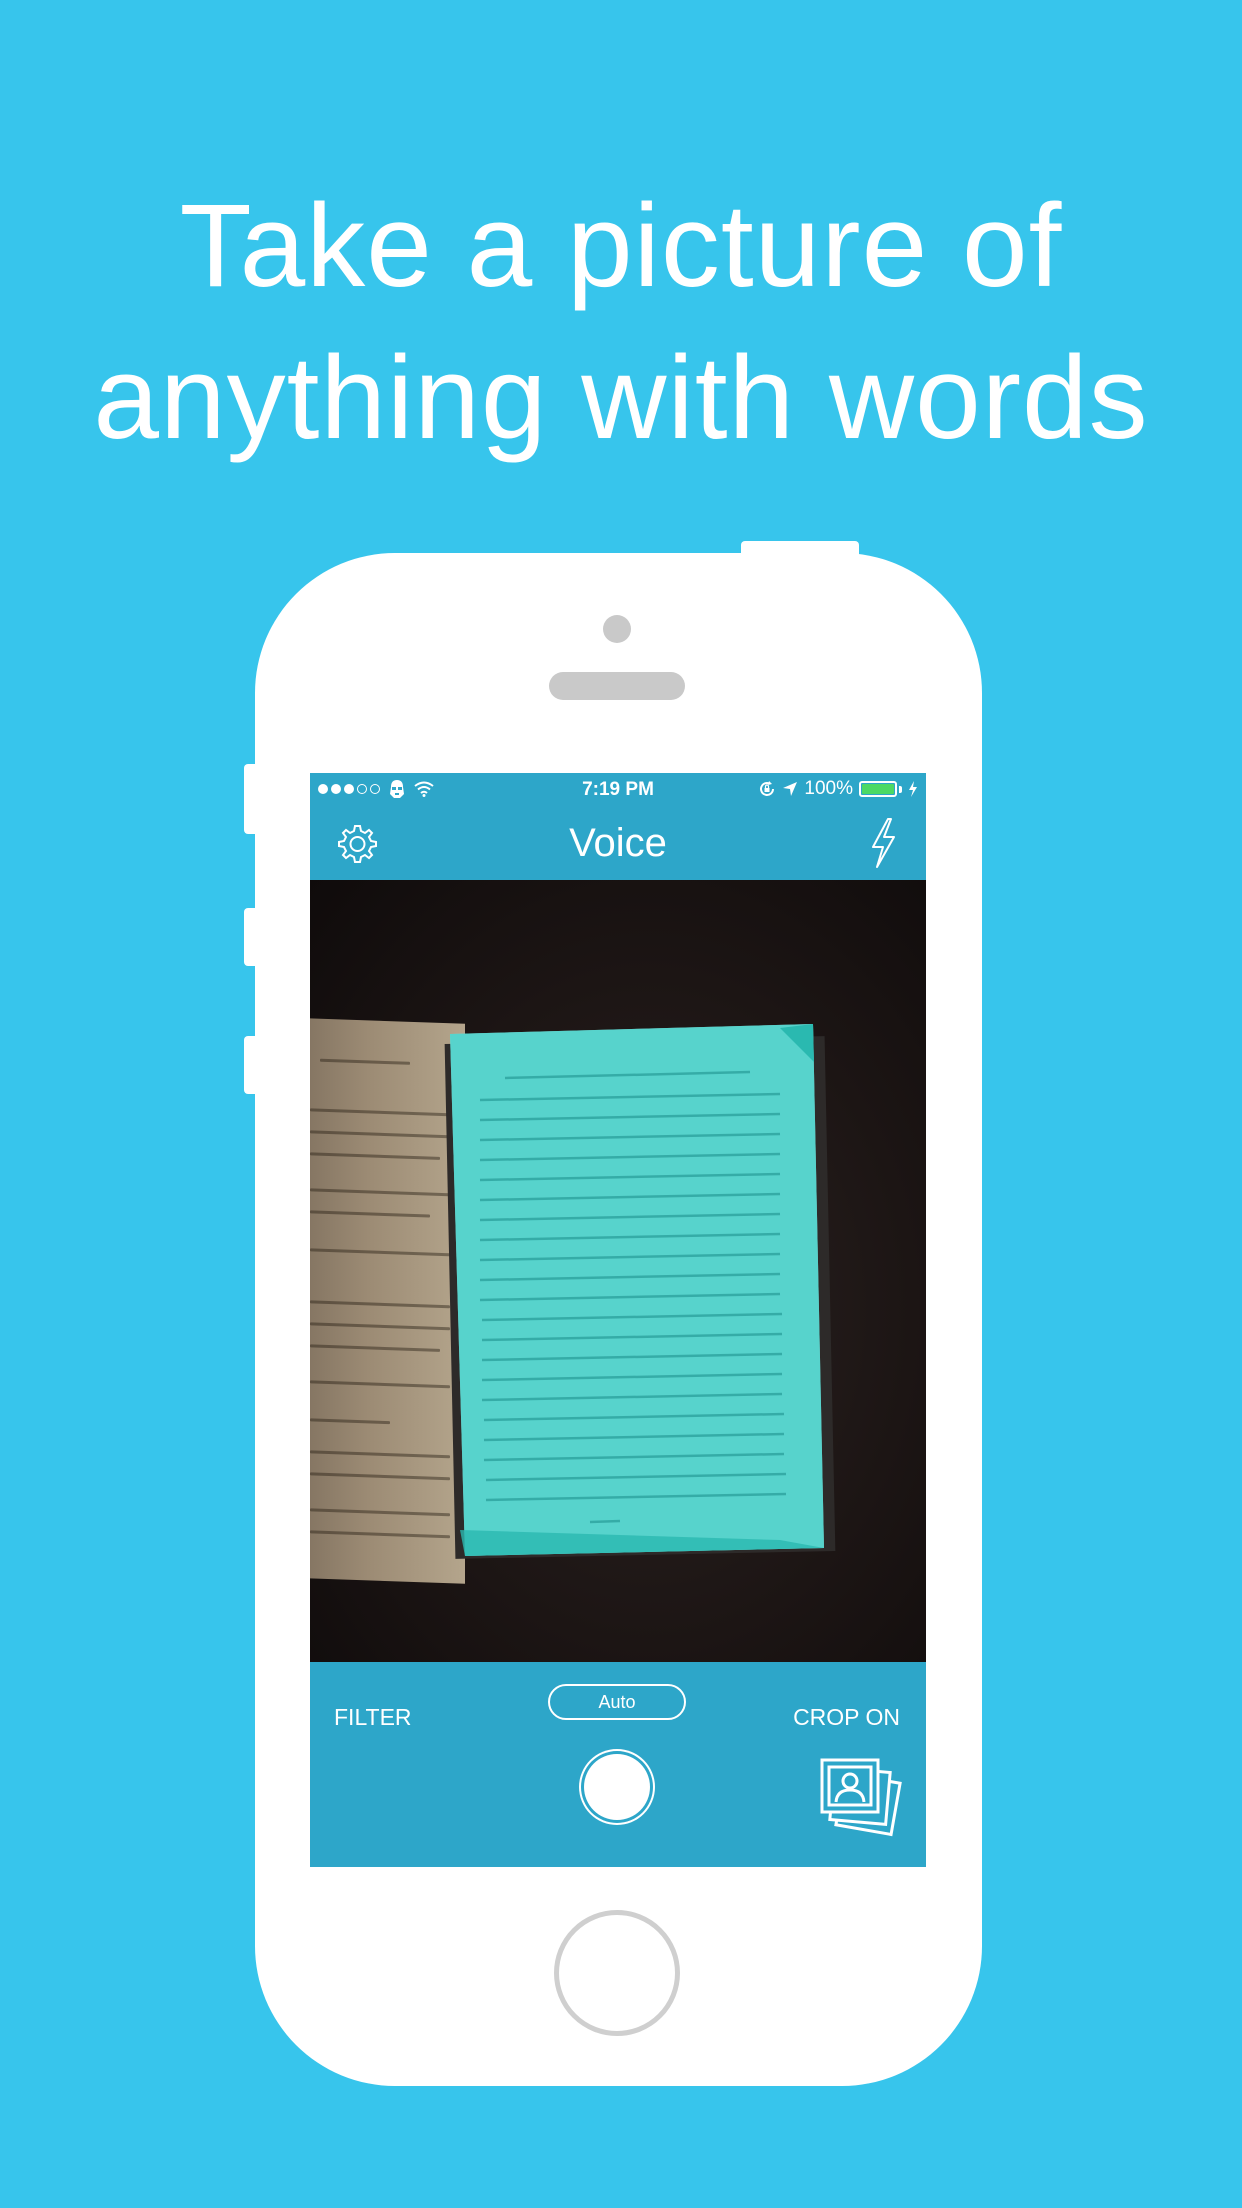 This screenshot has width=1242, height=2208. I want to click on rotation-lock-icon, so click(767, 788).